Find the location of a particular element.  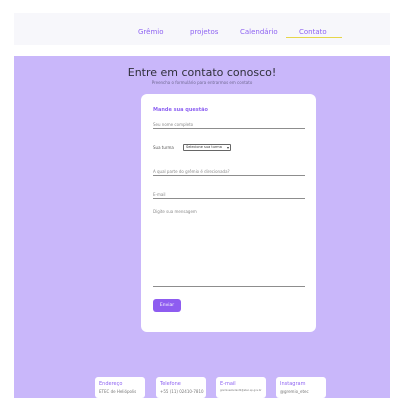

nav-link-projetos: projetos is located at coordinates (204, 32).